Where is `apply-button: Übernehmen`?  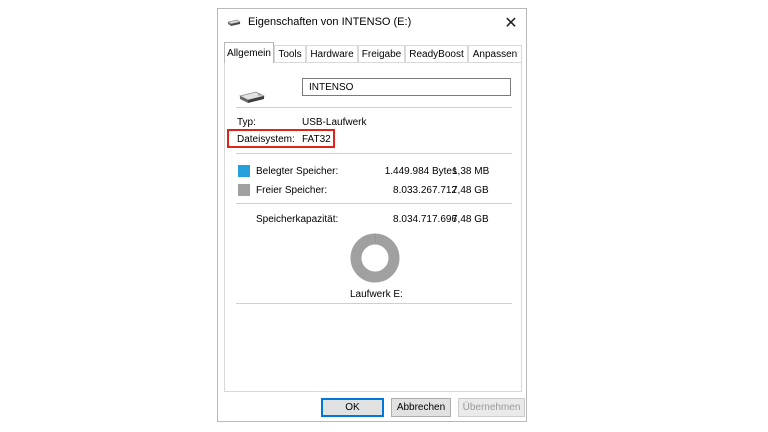
apply-button: Übernehmen is located at coordinates (491, 407).